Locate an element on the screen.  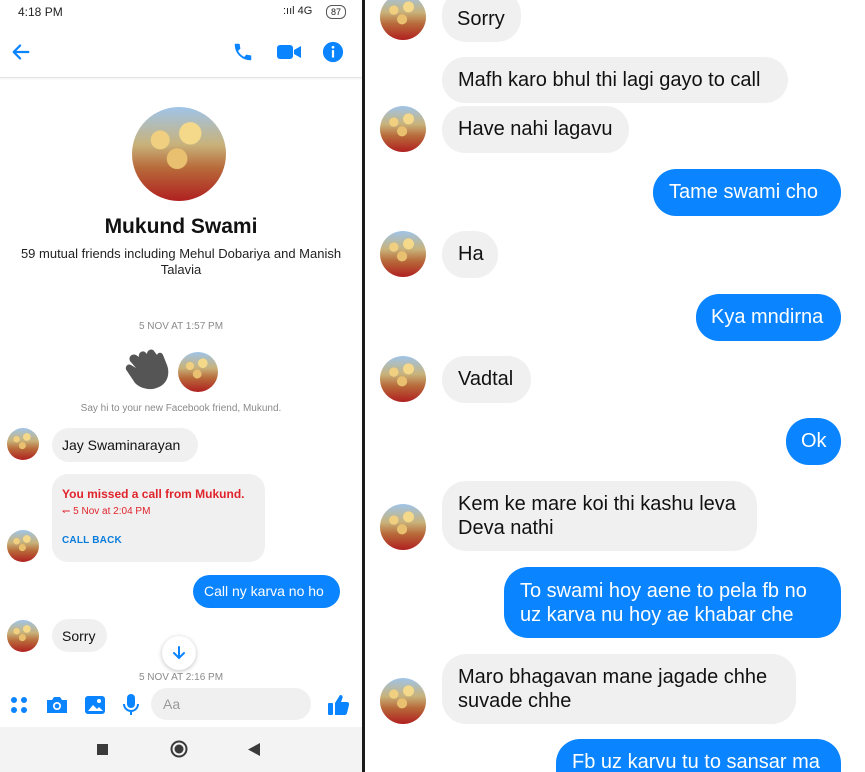
back-triangle-icon is located at coordinates (254, 749).